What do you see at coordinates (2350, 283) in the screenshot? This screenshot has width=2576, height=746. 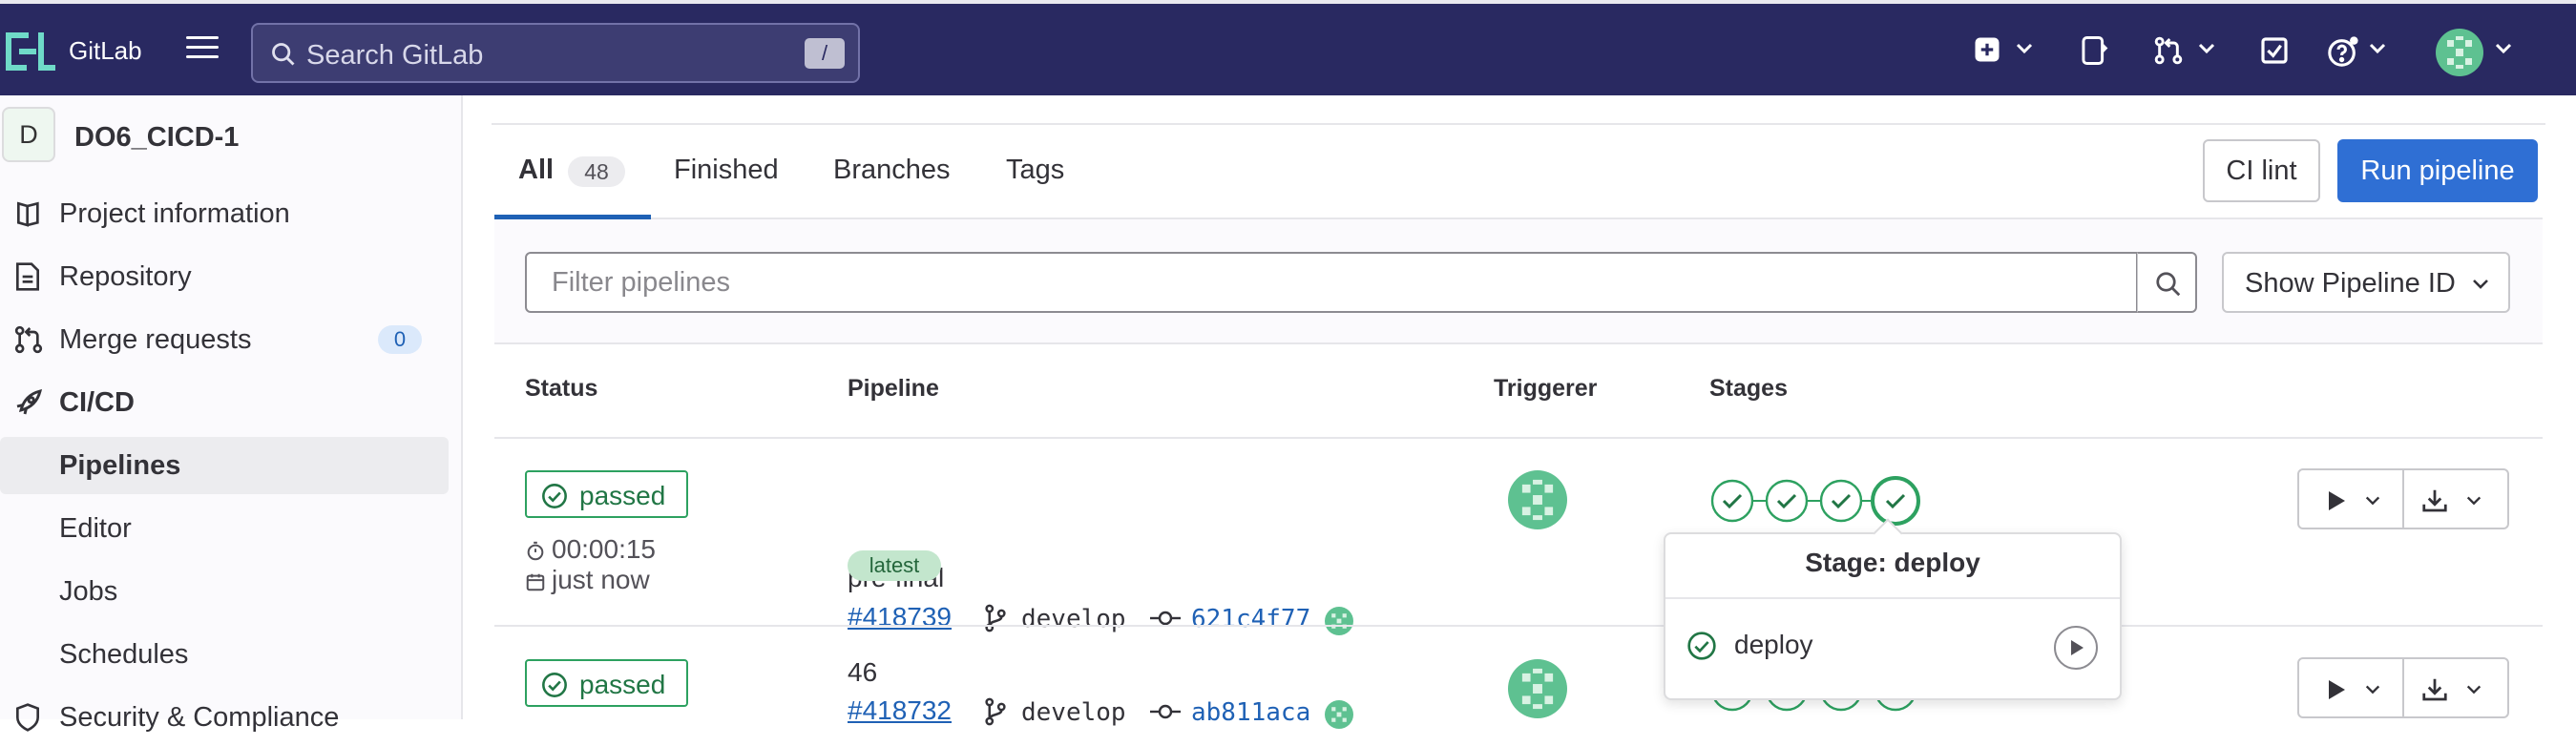 I see `show-pipeline-id-label: Show Pipeline ID` at bounding box center [2350, 283].